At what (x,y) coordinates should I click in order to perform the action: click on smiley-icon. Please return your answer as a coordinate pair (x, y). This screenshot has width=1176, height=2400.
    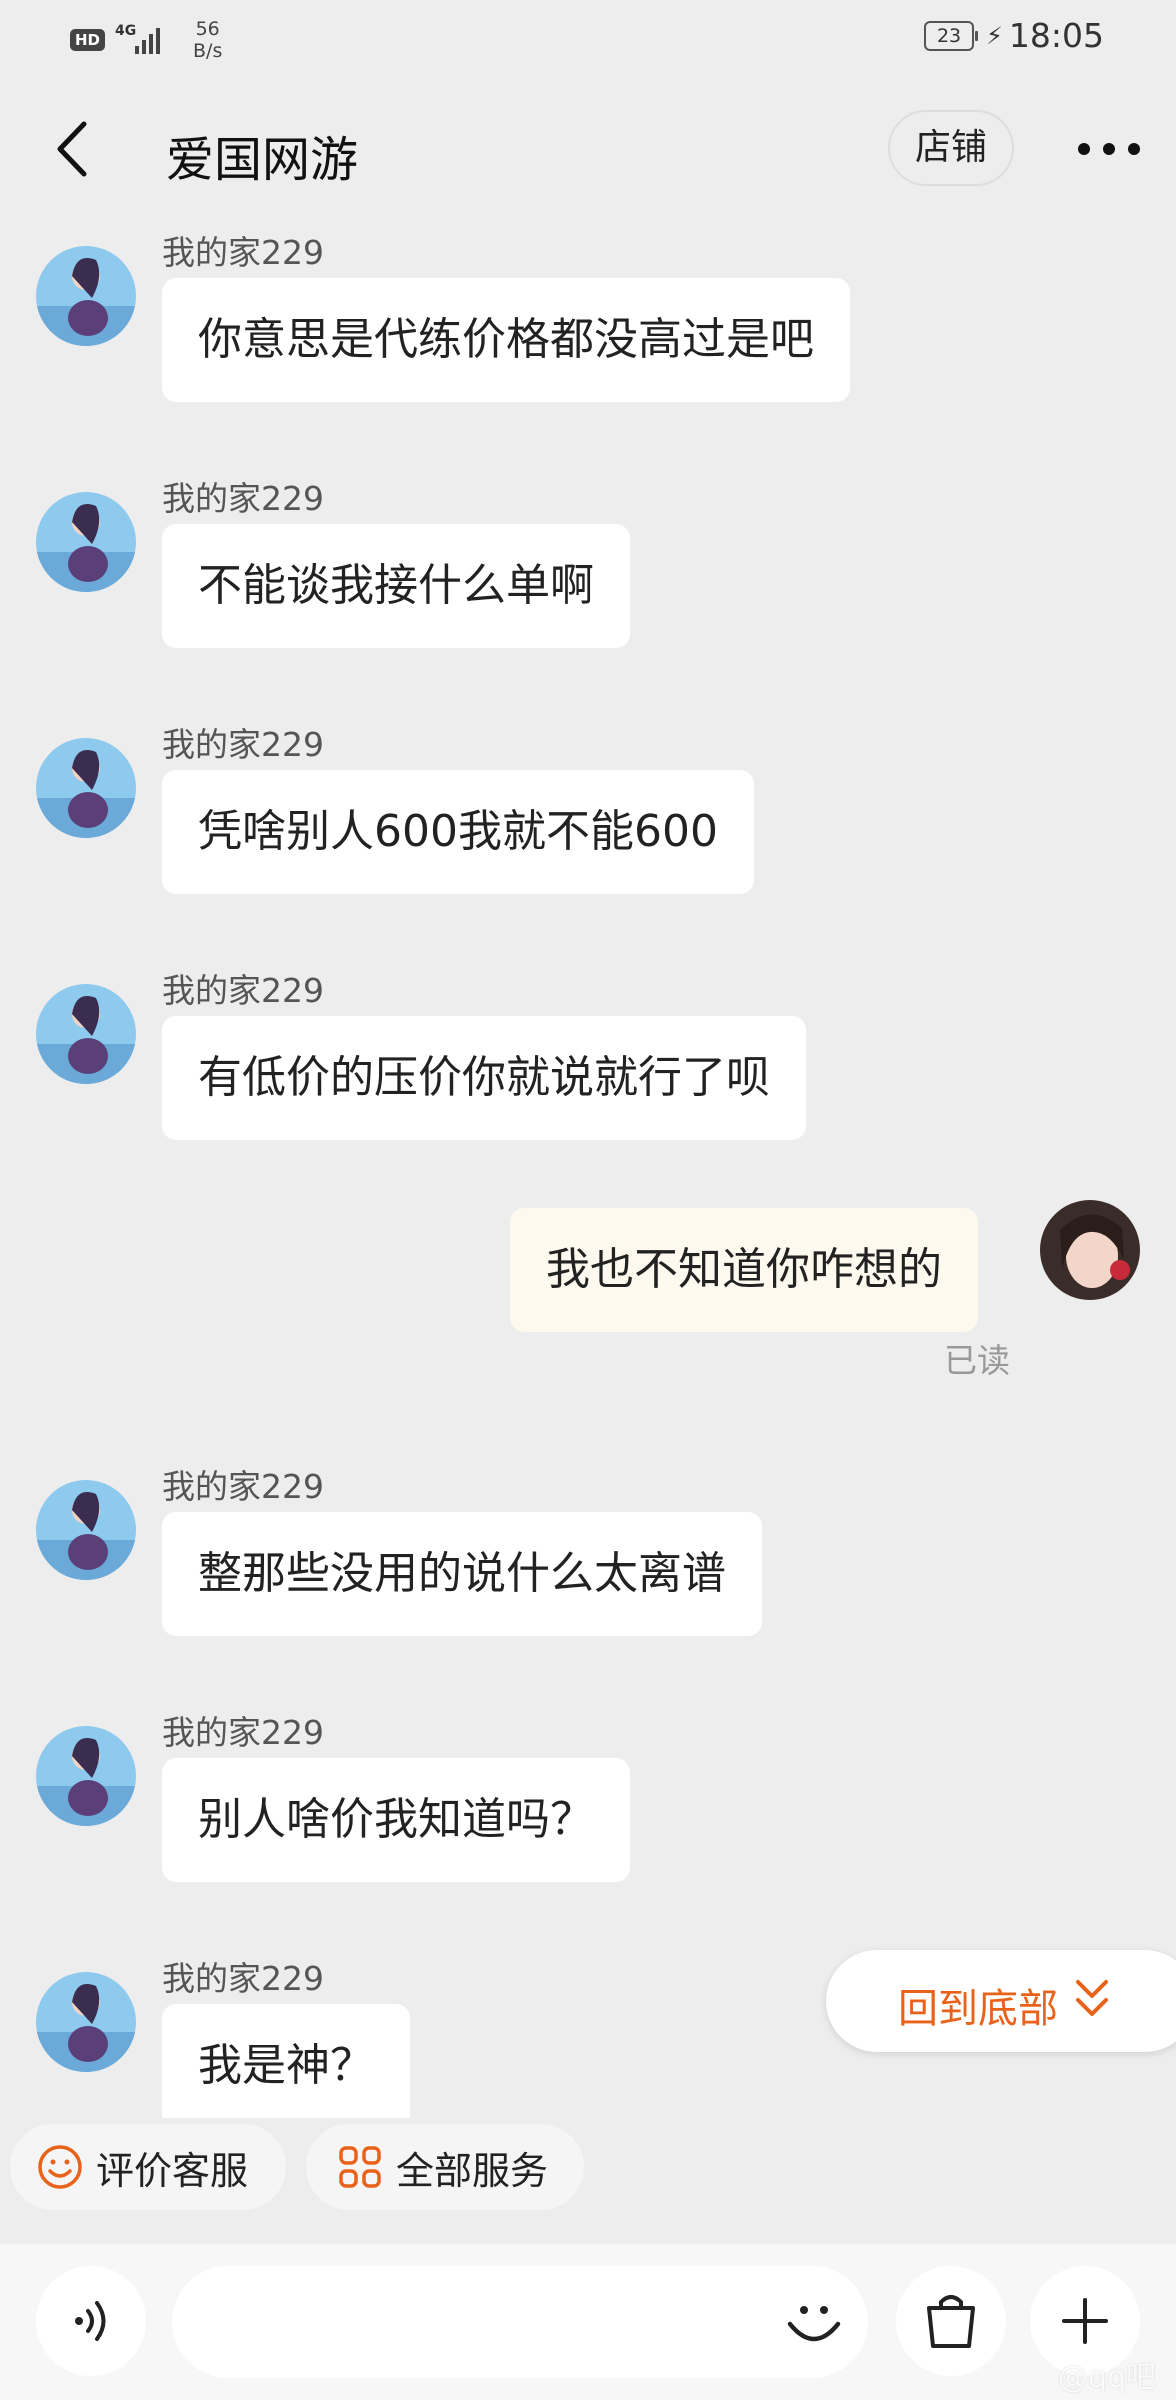
    Looking at the image, I should click on (60, 2167).